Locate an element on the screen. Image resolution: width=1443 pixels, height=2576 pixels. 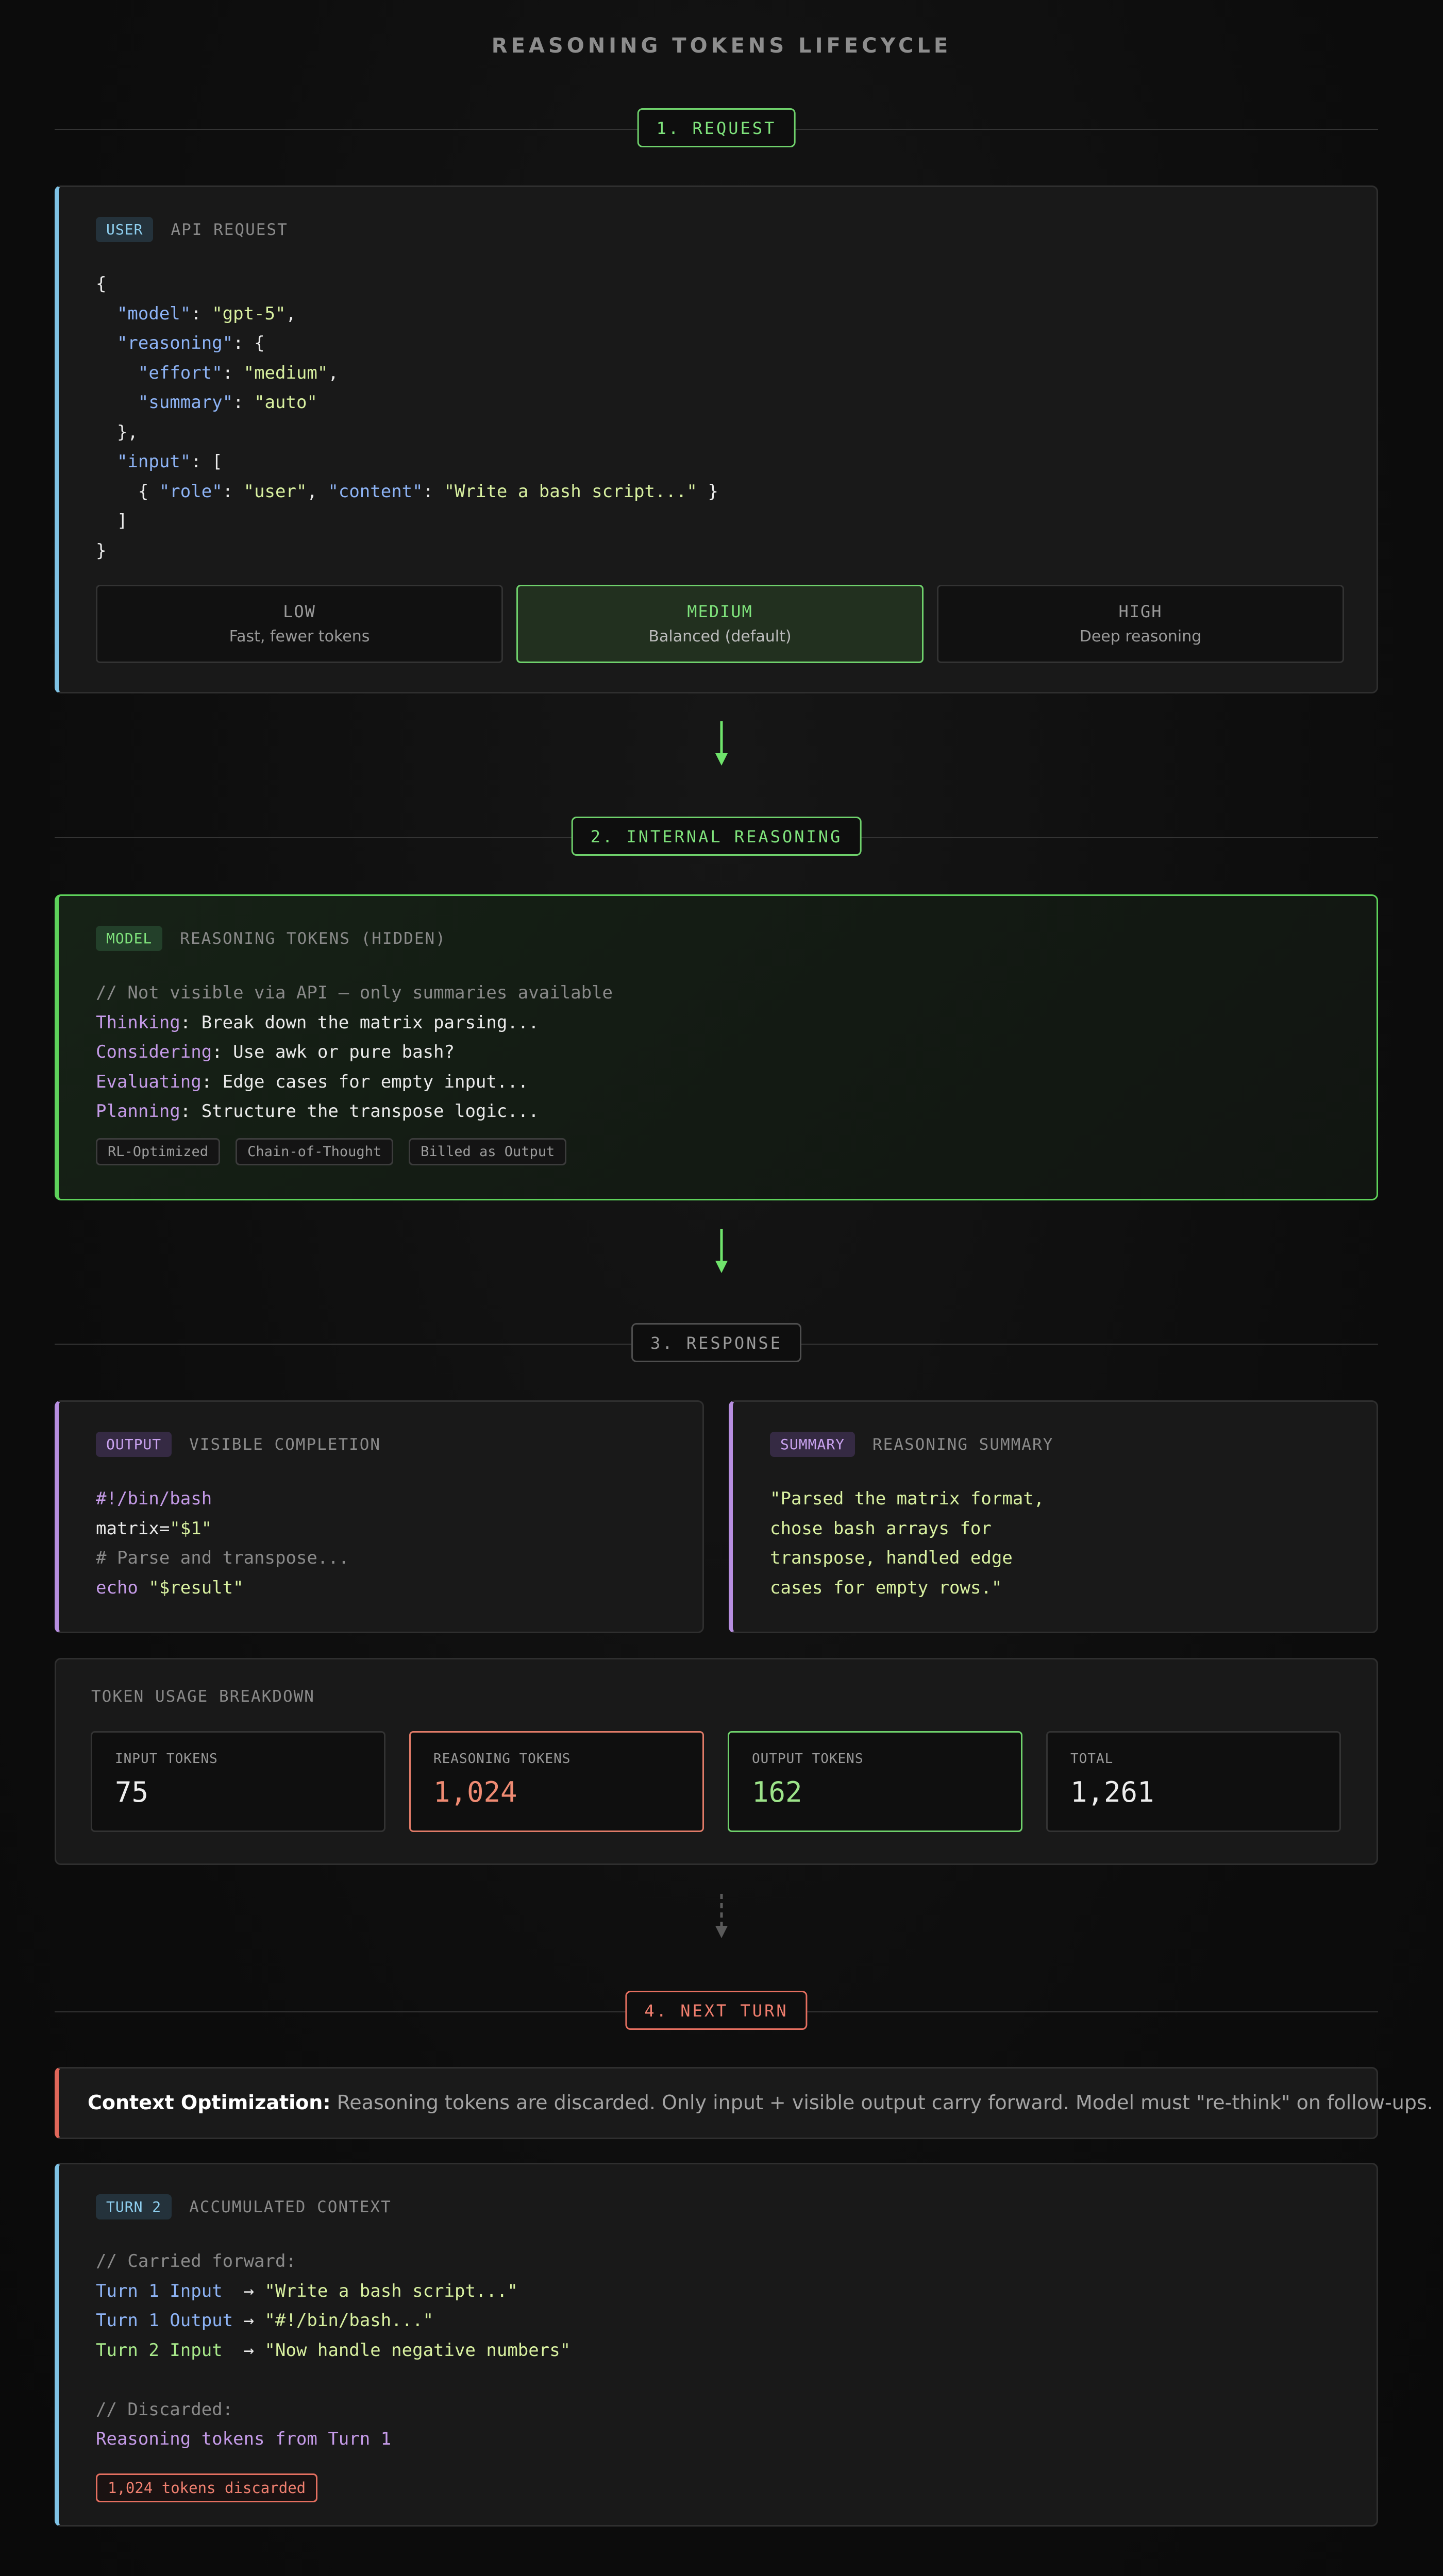
token-usage-heading: TOKEN USAGE BREAKDOWN is located at coordinates (203, 1697).